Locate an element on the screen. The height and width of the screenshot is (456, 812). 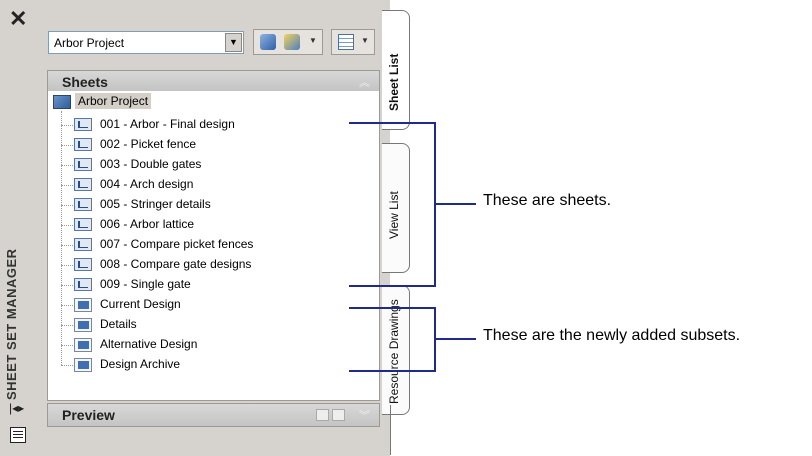
palette-title-bar: ✕ SHEET SET MANAGER |◂▸ is located at coordinates (18, 228).